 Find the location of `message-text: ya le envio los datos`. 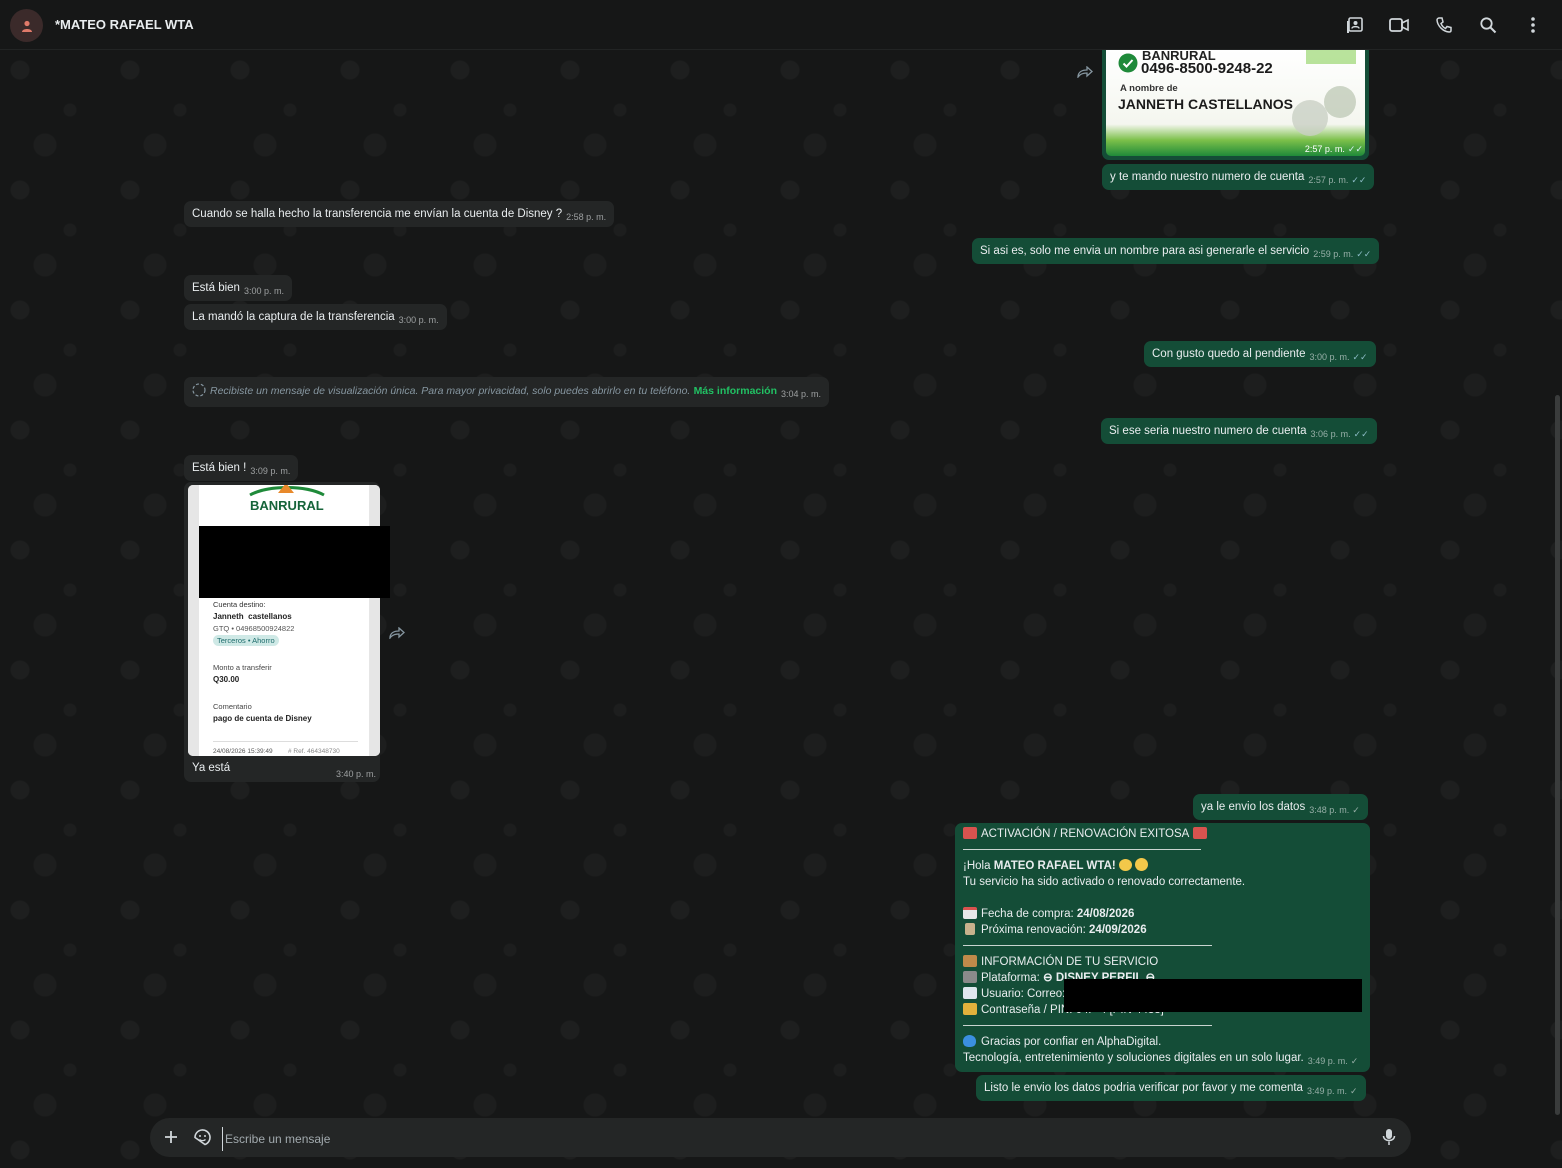

message-text: ya le envio los datos is located at coordinates (1253, 807).